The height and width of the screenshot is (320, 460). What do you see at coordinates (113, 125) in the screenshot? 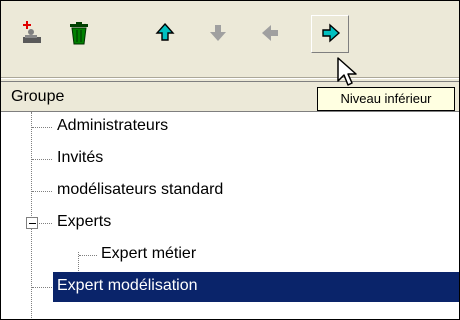
I see `tree-item-label: Administrateurs` at bounding box center [113, 125].